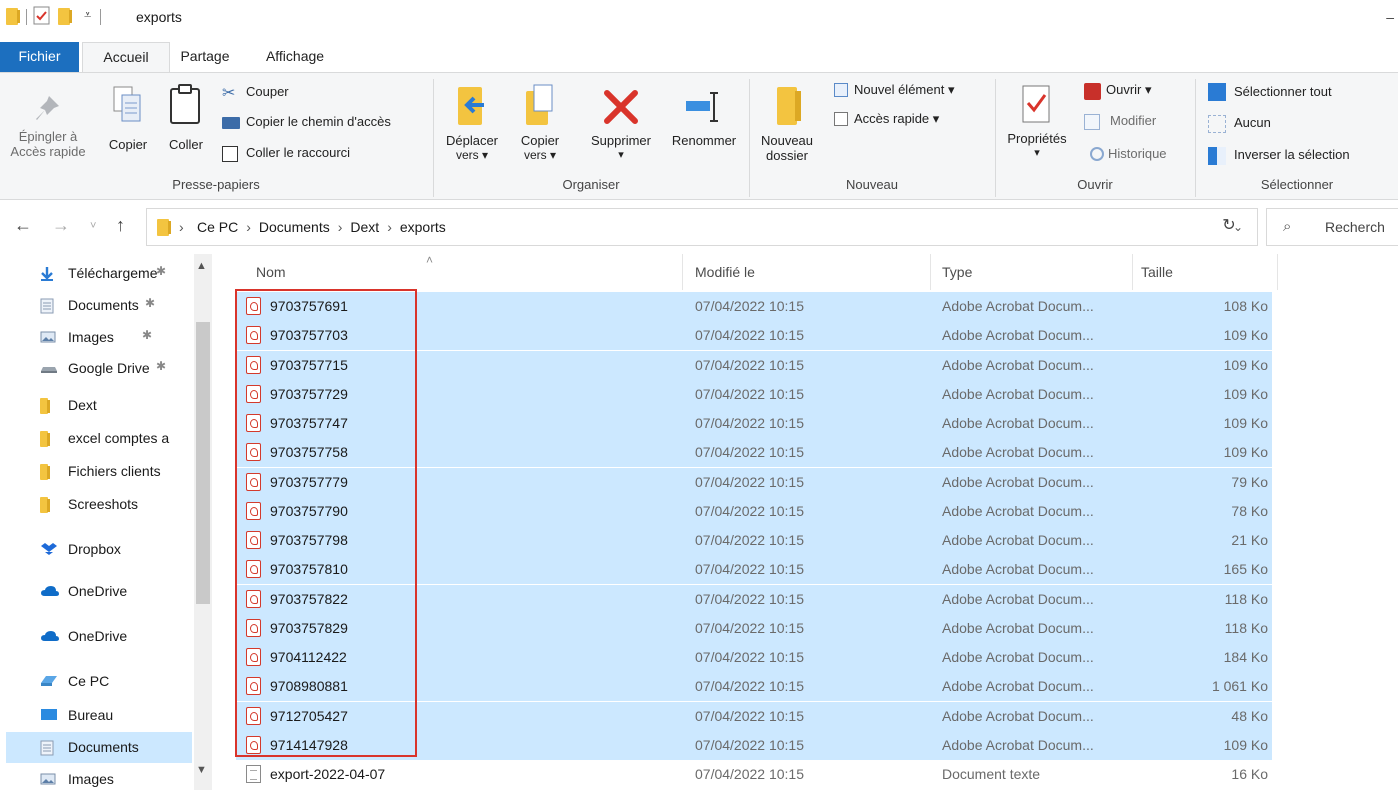 This screenshot has height=790, width=1398. Describe the element at coordinates (294, 227) in the screenshot. I see `breadcrumb-item: Documents` at that location.